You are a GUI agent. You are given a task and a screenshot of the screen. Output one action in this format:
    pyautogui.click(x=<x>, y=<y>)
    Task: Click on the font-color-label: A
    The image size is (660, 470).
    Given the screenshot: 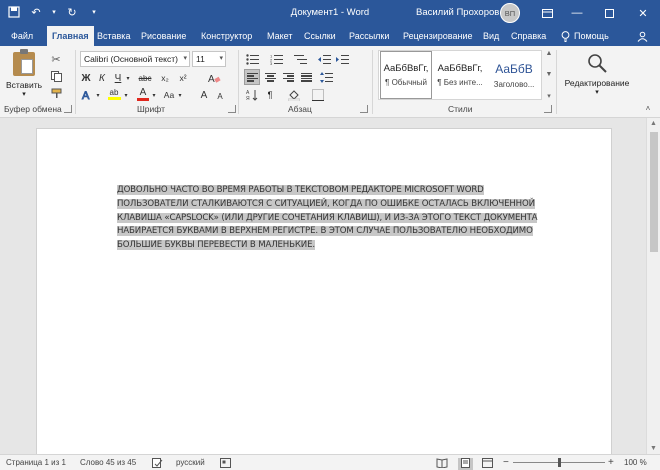 What is the action you would take?
    pyautogui.click(x=143, y=92)
    